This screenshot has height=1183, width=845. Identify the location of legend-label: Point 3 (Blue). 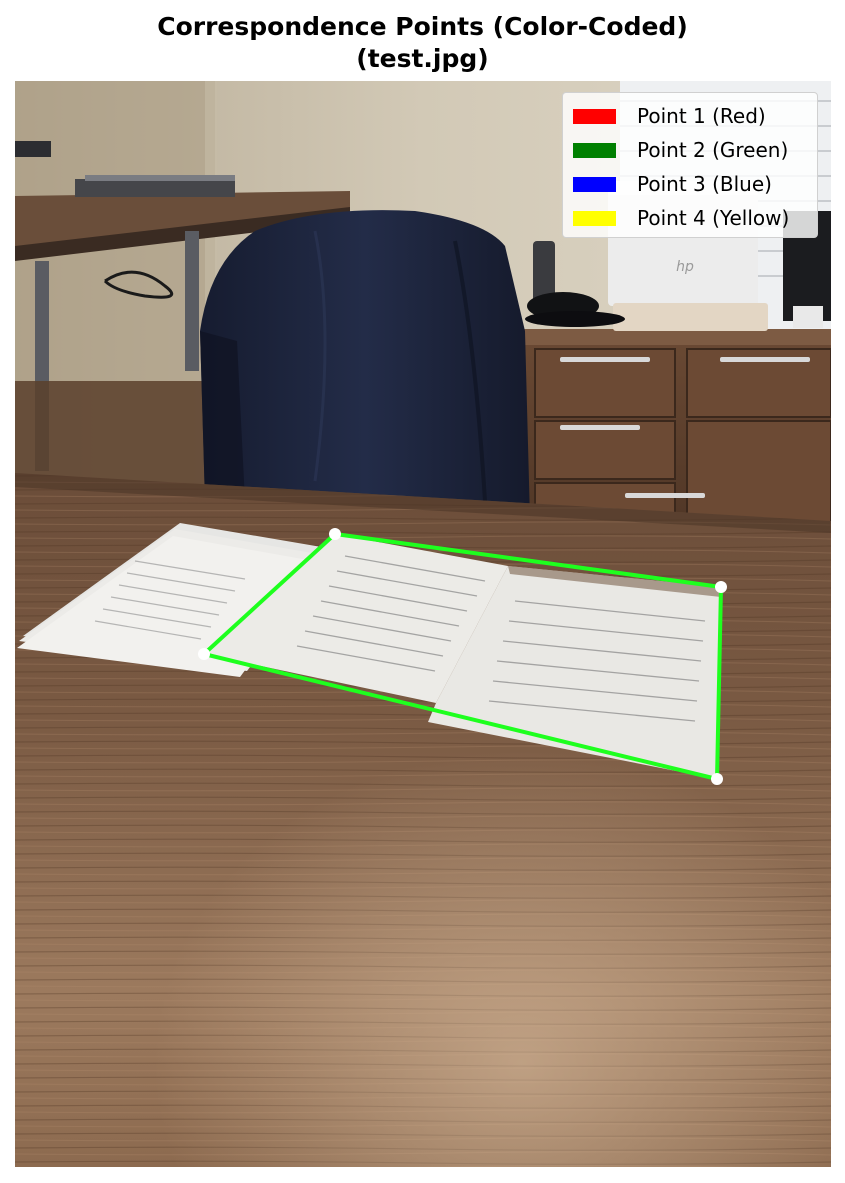
(704, 184).